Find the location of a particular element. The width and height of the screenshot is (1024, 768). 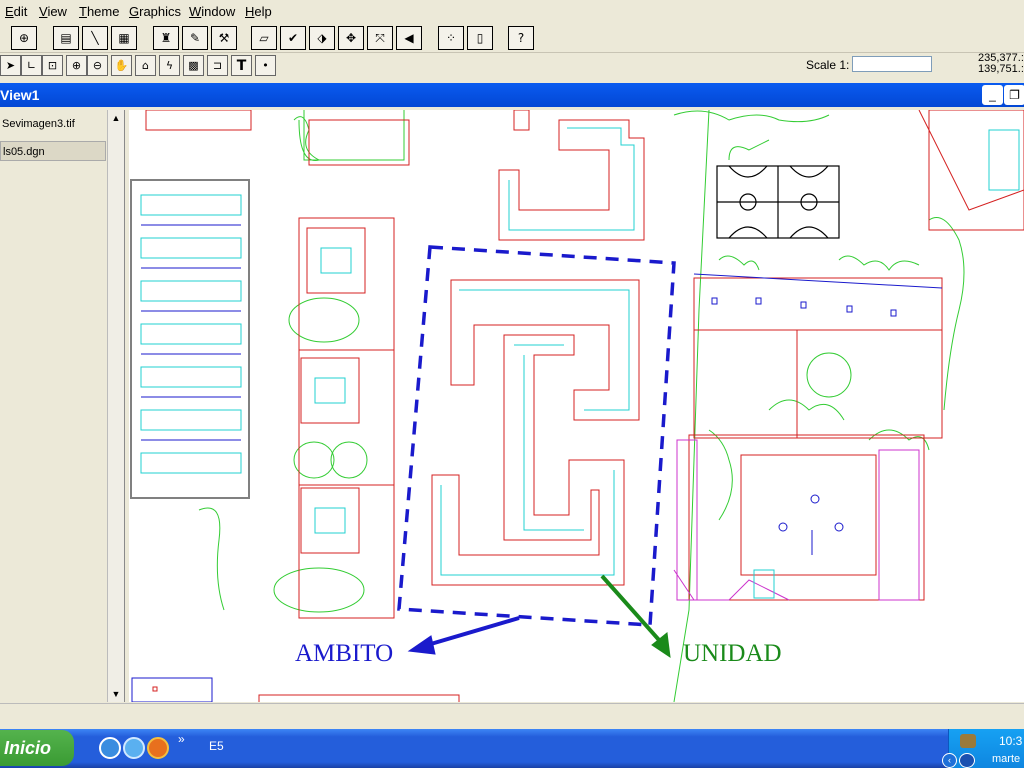

pointer-tool: ➤ is located at coordinates (10, 65).